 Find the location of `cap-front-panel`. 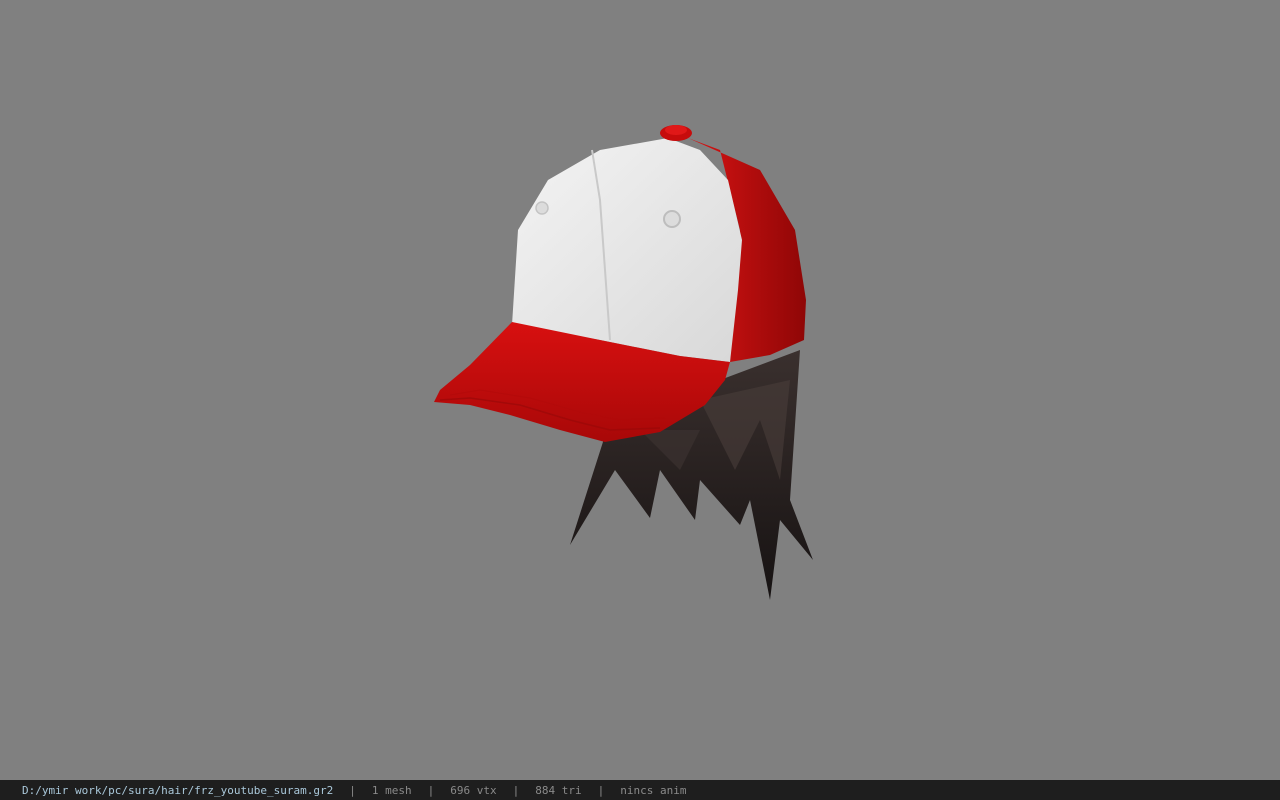

cap-front-panel is located at coordinates (627, 250).